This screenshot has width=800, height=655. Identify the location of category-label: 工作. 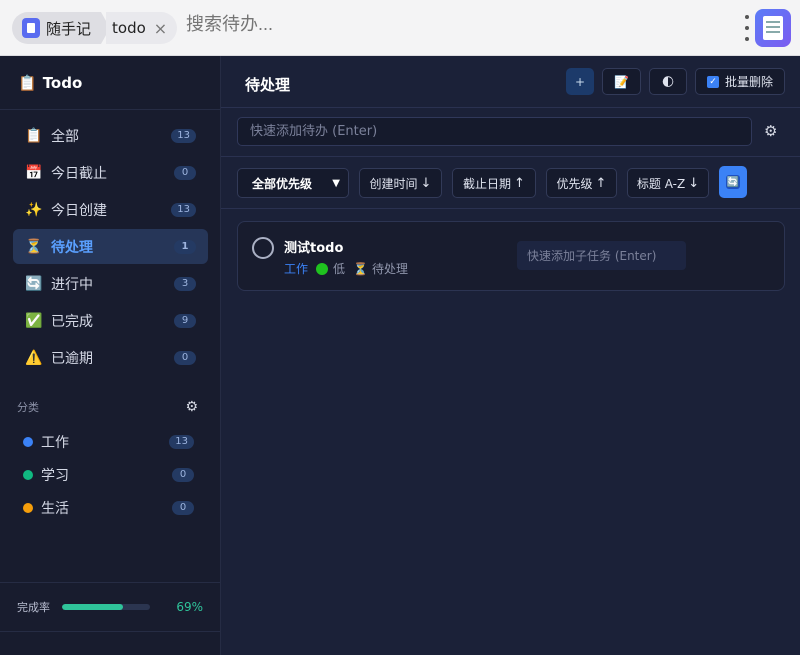
(55, 442).